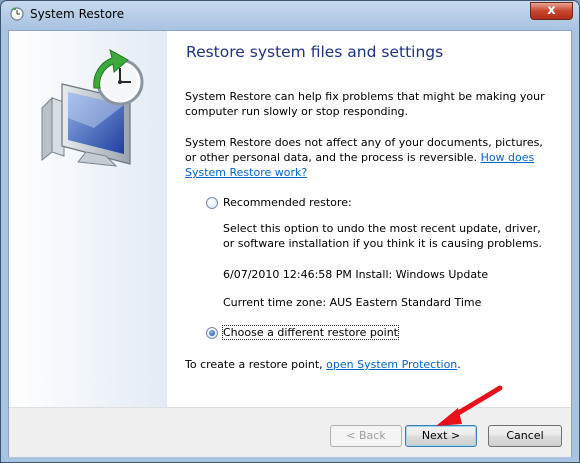 The height and width of the screenshot is (463, 580). Describe the element at coordinates (212, 333) in the screenshot. I see `different-restore-point-radio` at that location.